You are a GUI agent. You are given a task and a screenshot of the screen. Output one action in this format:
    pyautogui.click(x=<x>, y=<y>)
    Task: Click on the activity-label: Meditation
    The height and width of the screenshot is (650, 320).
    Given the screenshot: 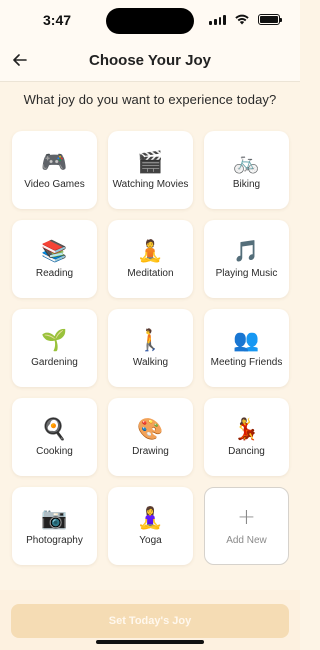 What is the action you would take?
    pyautogui.click(x=150, y=273)
    